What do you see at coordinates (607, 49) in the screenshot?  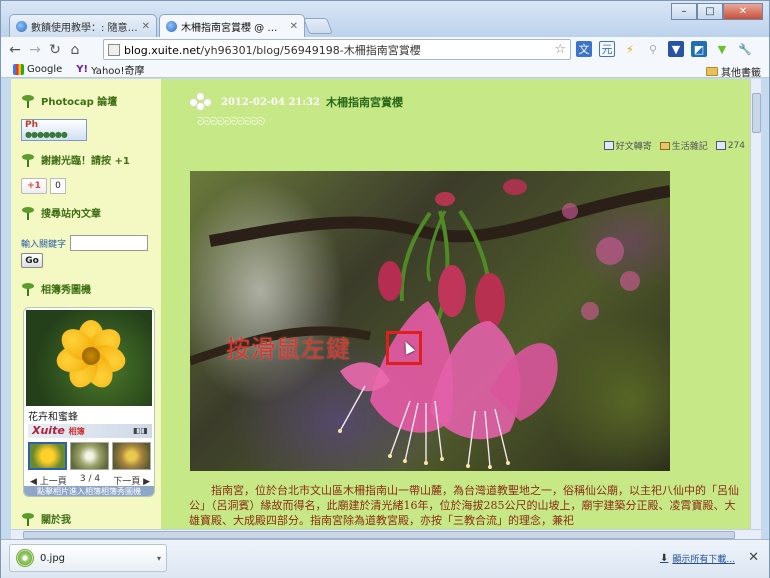 I see `dictionary-icon: 元` at bounding box center [607, 49].